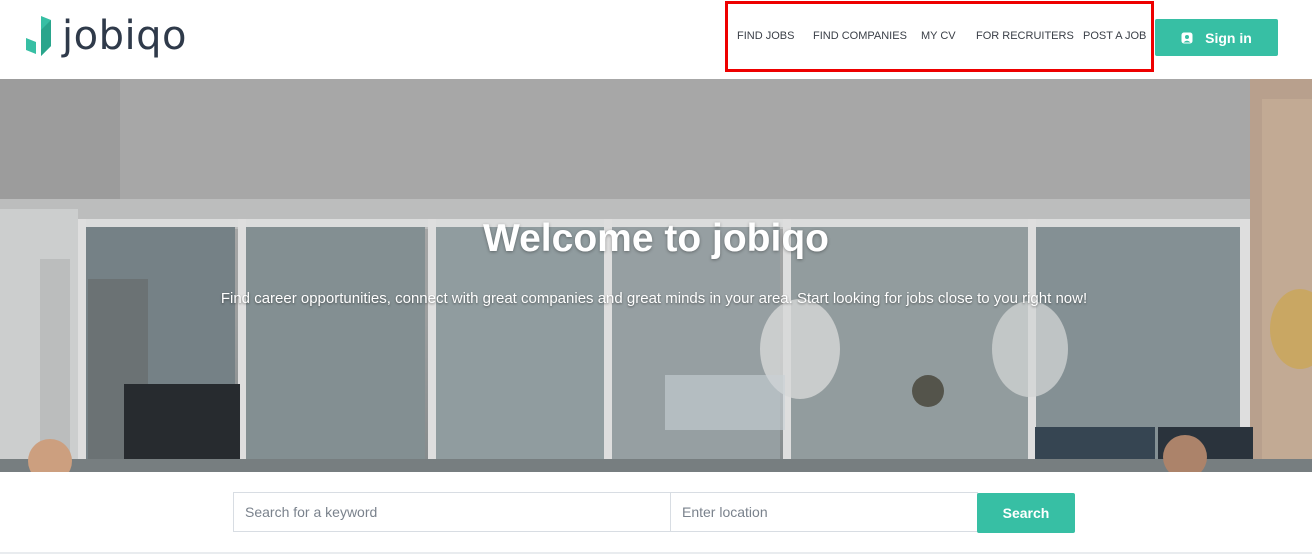  Describe the element at coordinates (38, 36) in the screenshot. I see `jobiqo-logo-icon` at that location.